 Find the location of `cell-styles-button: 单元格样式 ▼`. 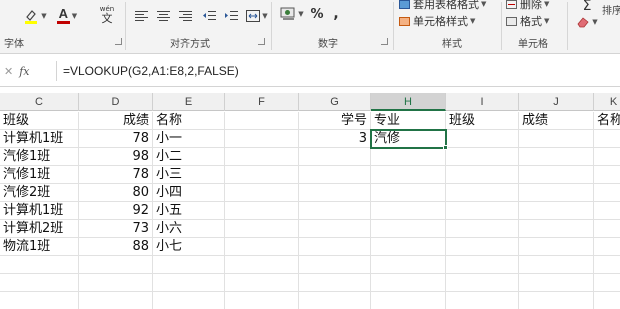

cell-styles-button: 单元格样式 ▼ is located at coordinates (447, 21).